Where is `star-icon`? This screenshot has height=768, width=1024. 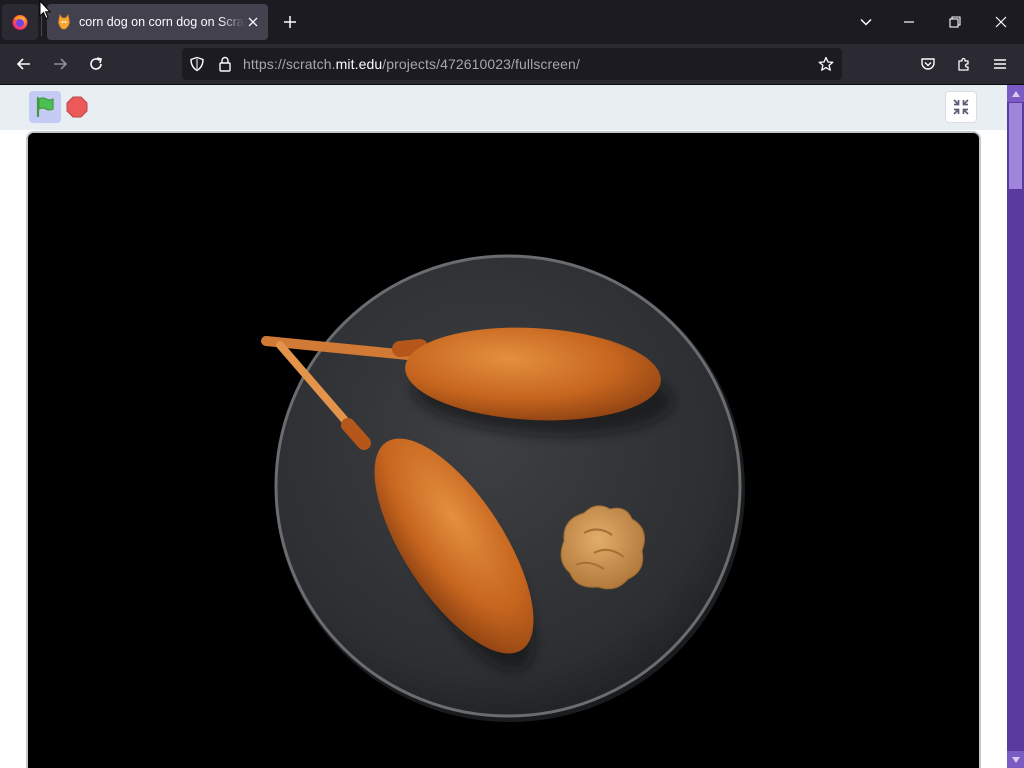
star-icon is located at coordinates (826, 63).